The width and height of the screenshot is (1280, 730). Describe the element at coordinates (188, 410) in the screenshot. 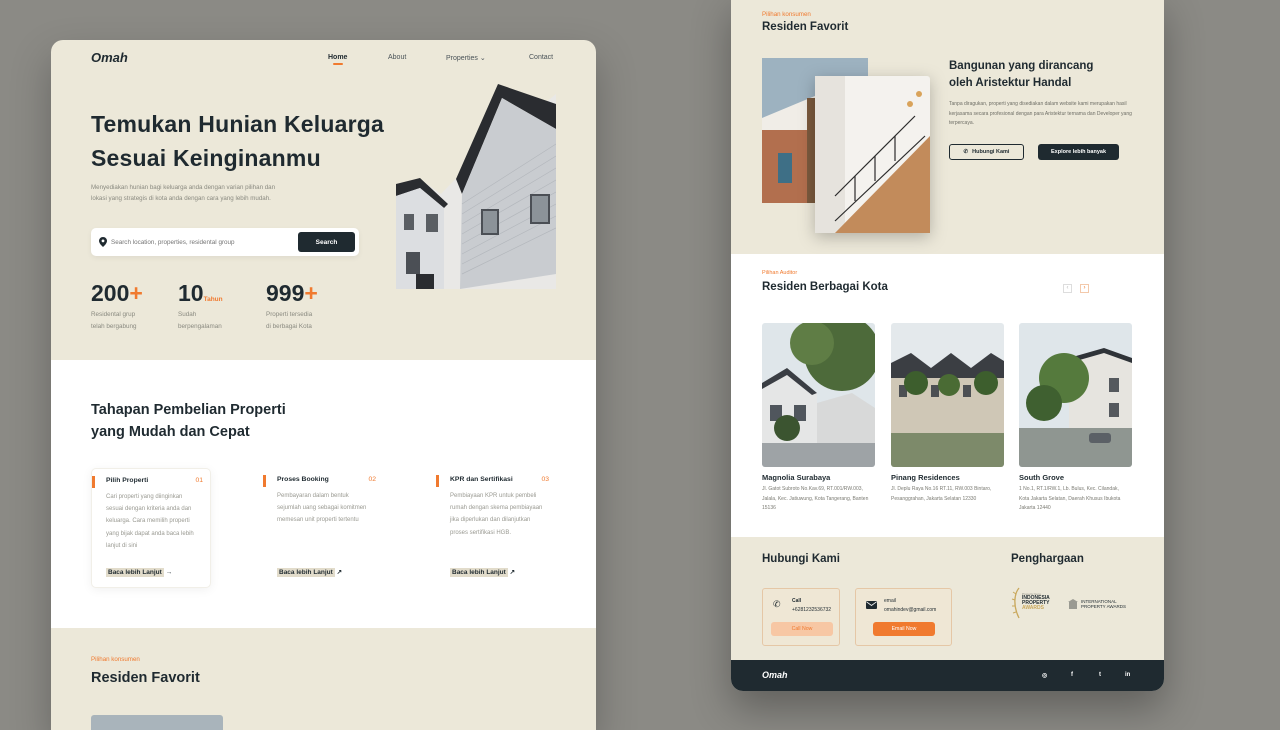

I see `steps-title-line1: Tahapan Pembelian Properti` at that location.